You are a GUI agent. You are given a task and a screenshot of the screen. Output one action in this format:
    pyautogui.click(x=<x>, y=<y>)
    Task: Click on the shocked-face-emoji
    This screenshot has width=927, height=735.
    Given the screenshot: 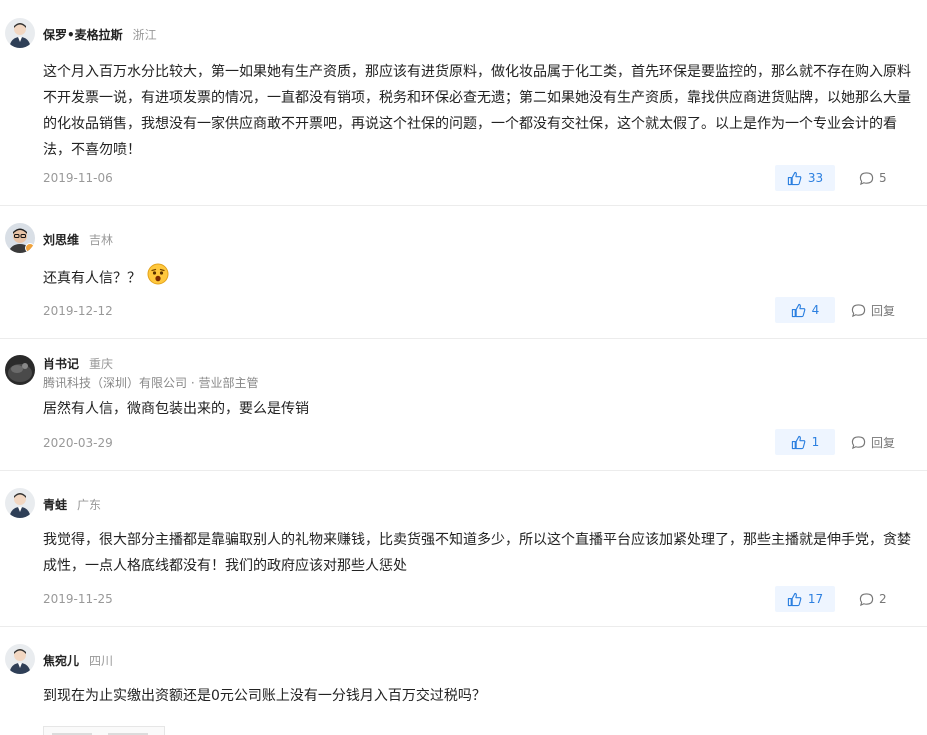 What is the action you would take?
    pyautogui.click(x=158, y=278)
    